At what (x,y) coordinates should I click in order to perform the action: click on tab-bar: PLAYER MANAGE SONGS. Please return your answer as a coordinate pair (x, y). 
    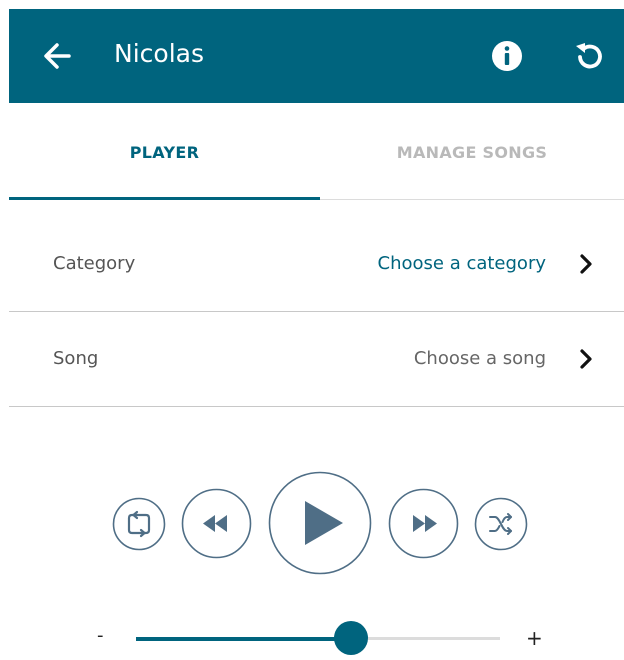
    Looking at the image, I should click on (316, 151).